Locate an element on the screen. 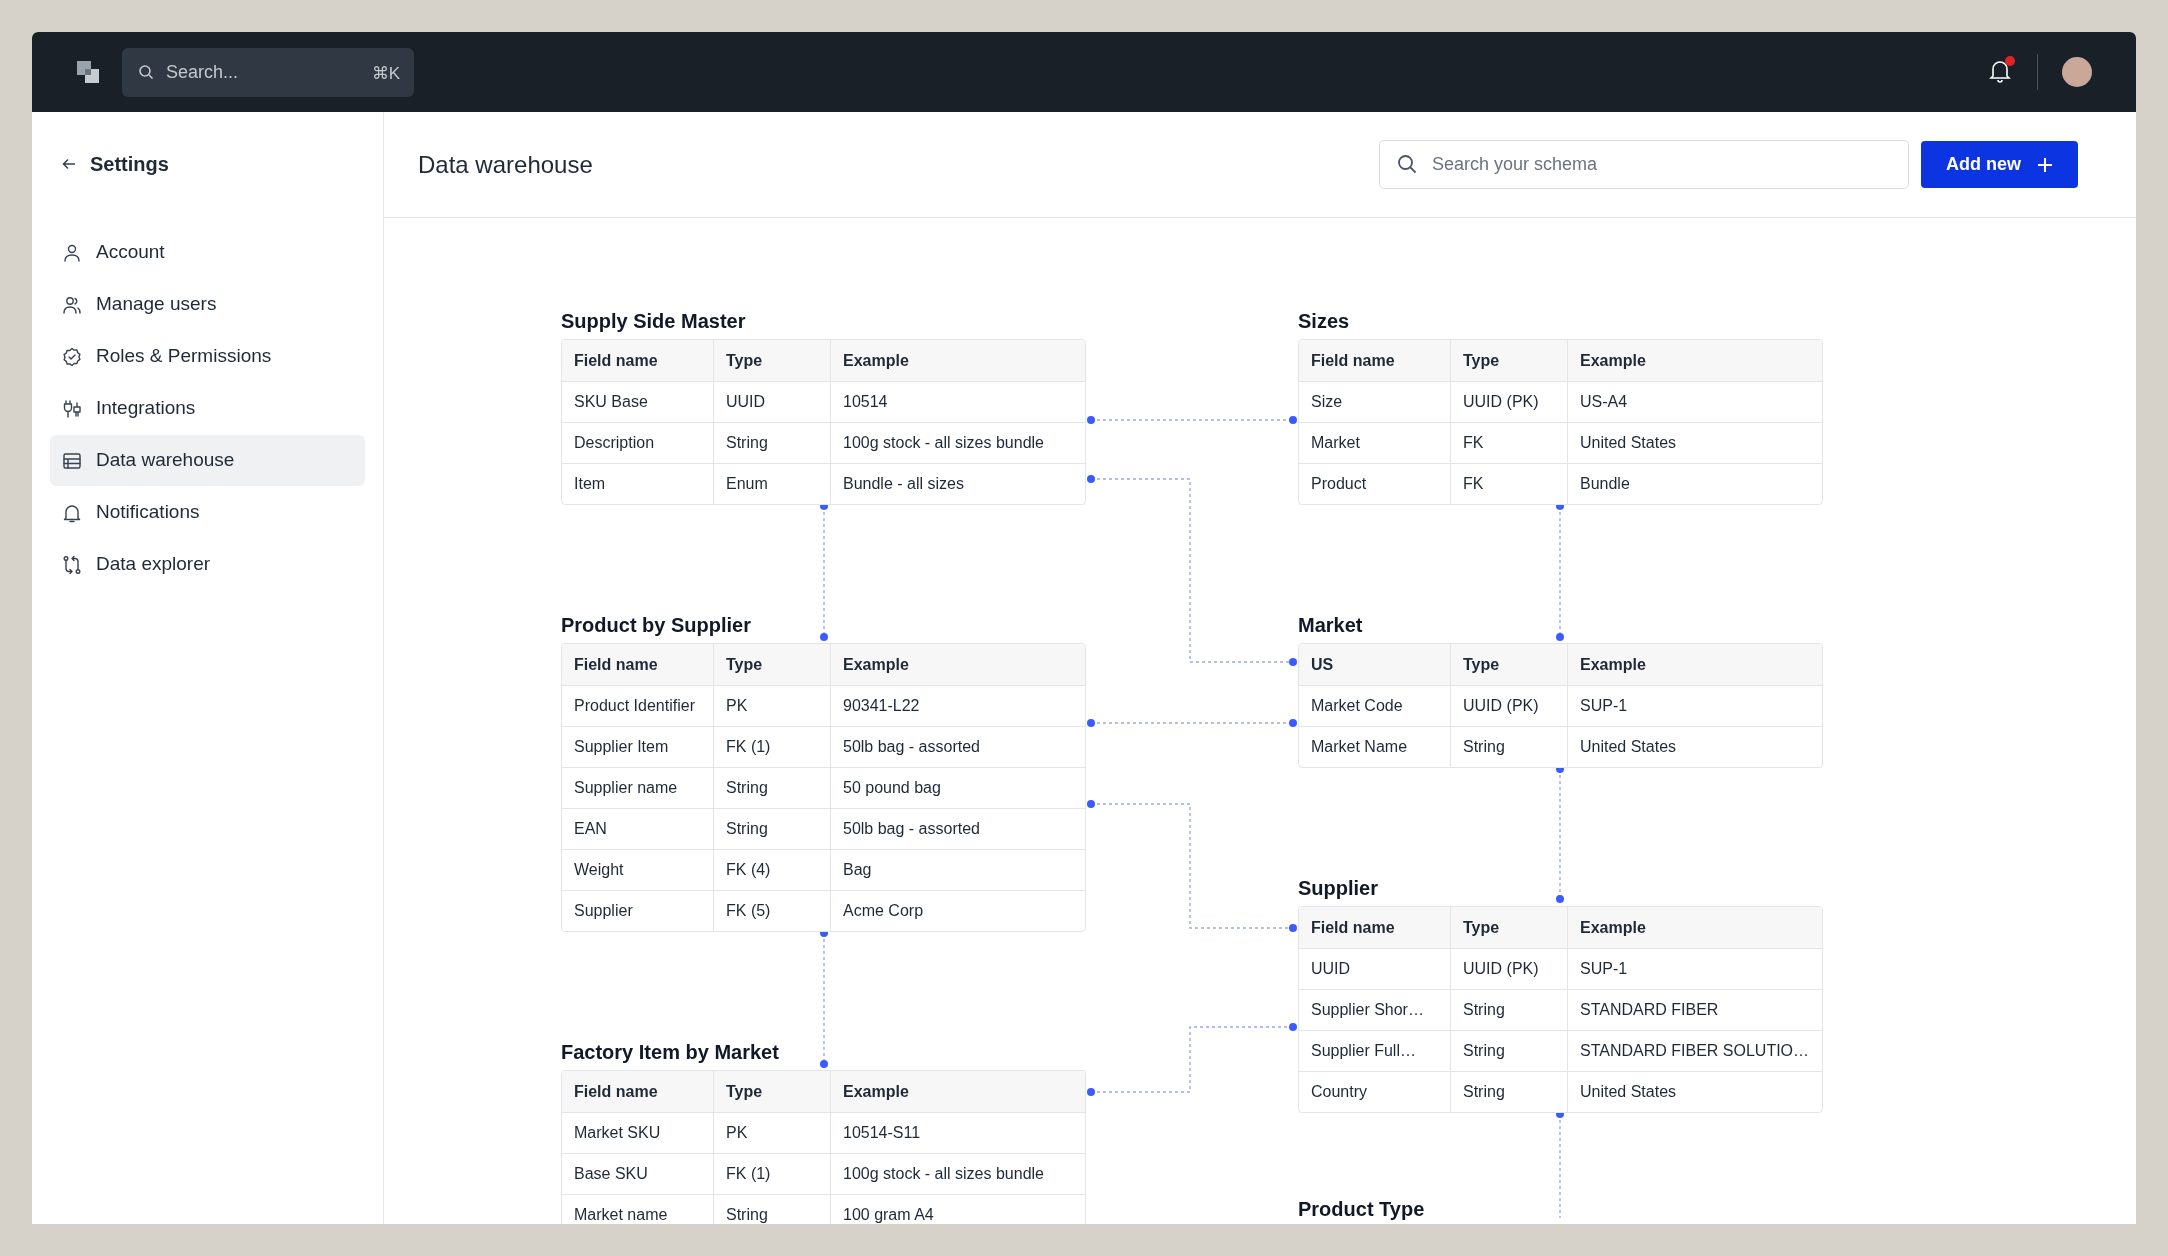 This screenshot has width=2168, height=1256. sidebar-item: Notifications is located at coordinates (207, 512).